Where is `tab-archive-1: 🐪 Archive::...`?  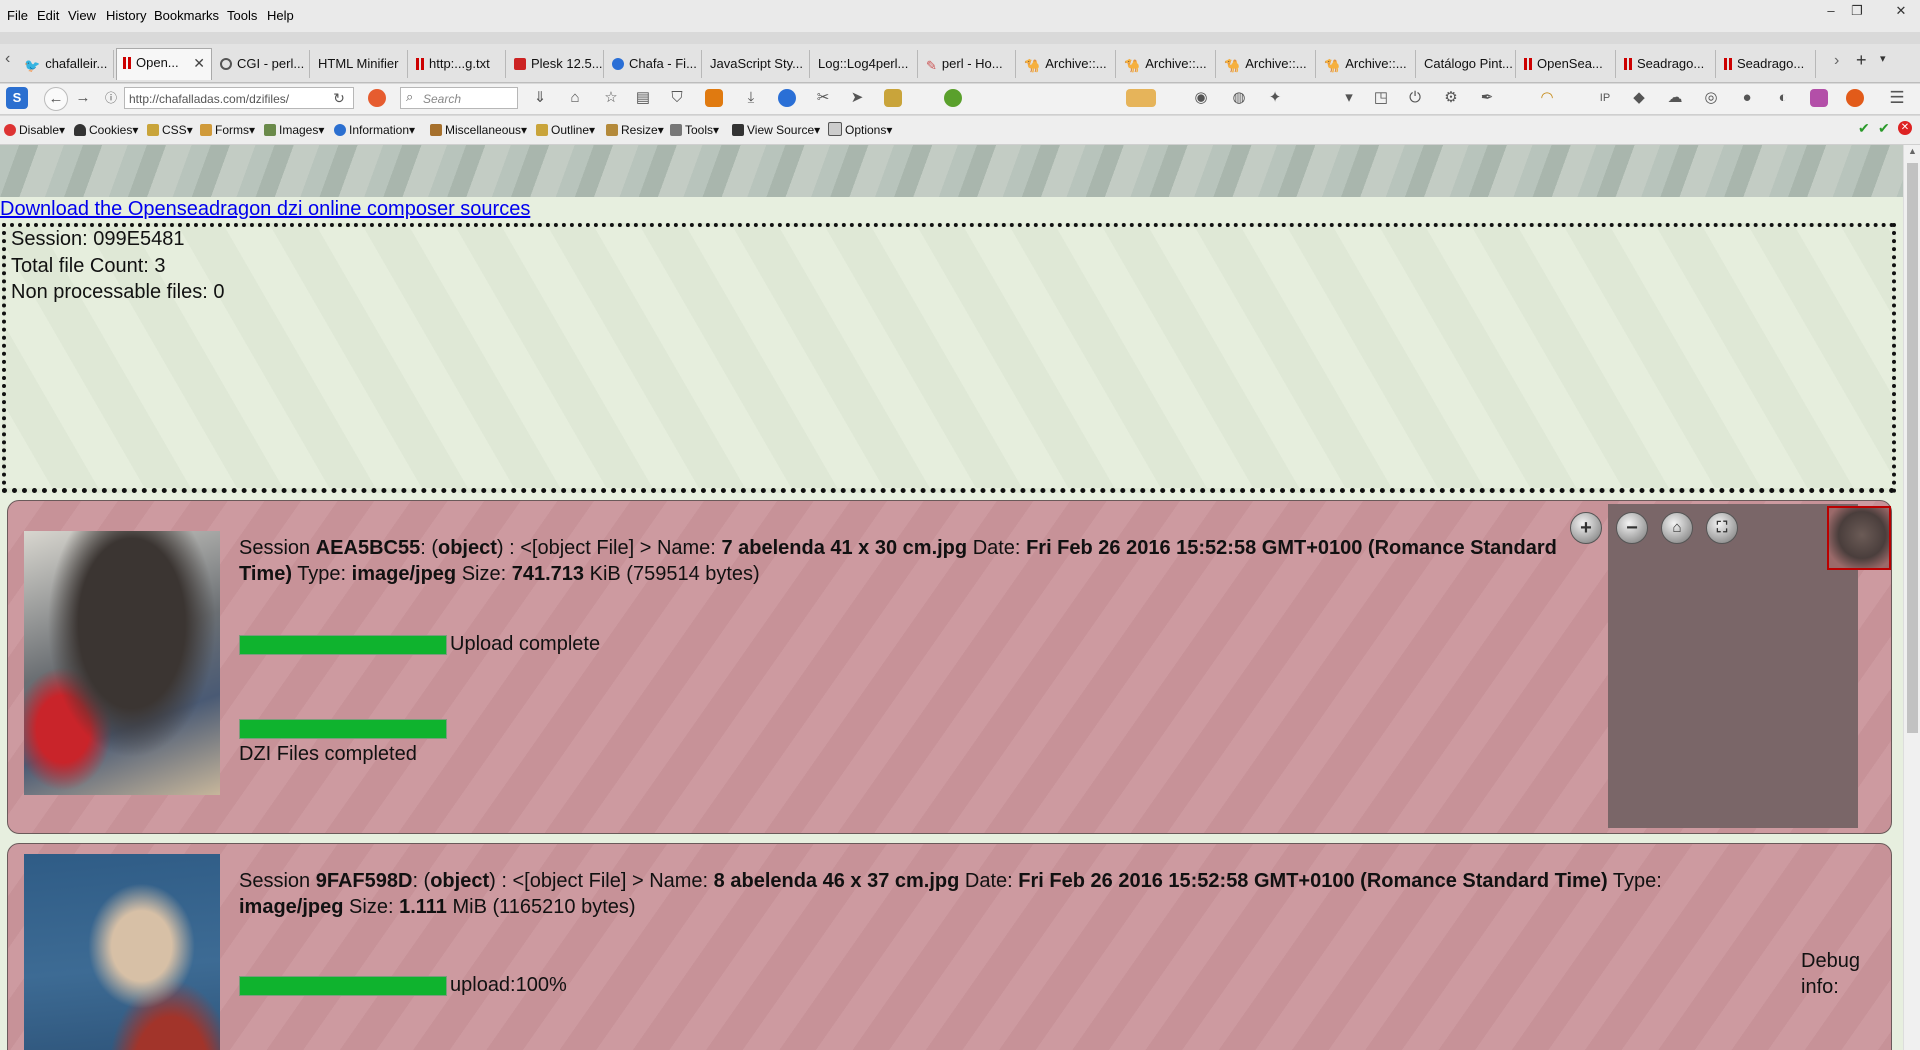
tab-archive-1: 🐪 Archive::... is located at coordinates (1067, 64).